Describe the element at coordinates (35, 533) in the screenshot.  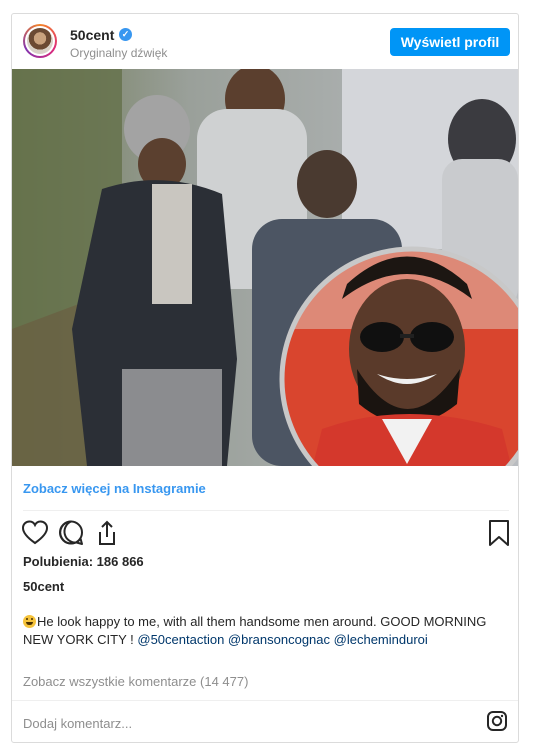
I see `heart-icon` at that location.